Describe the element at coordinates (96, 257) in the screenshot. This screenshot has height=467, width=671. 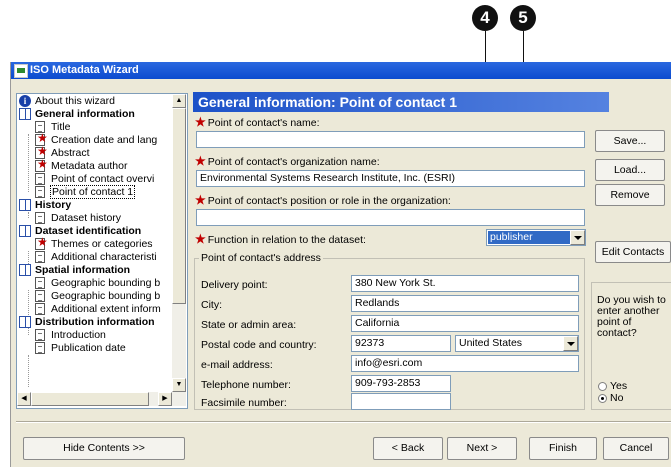
I see `tree-item-additional-characteristics: Additional characteristi` at that location.